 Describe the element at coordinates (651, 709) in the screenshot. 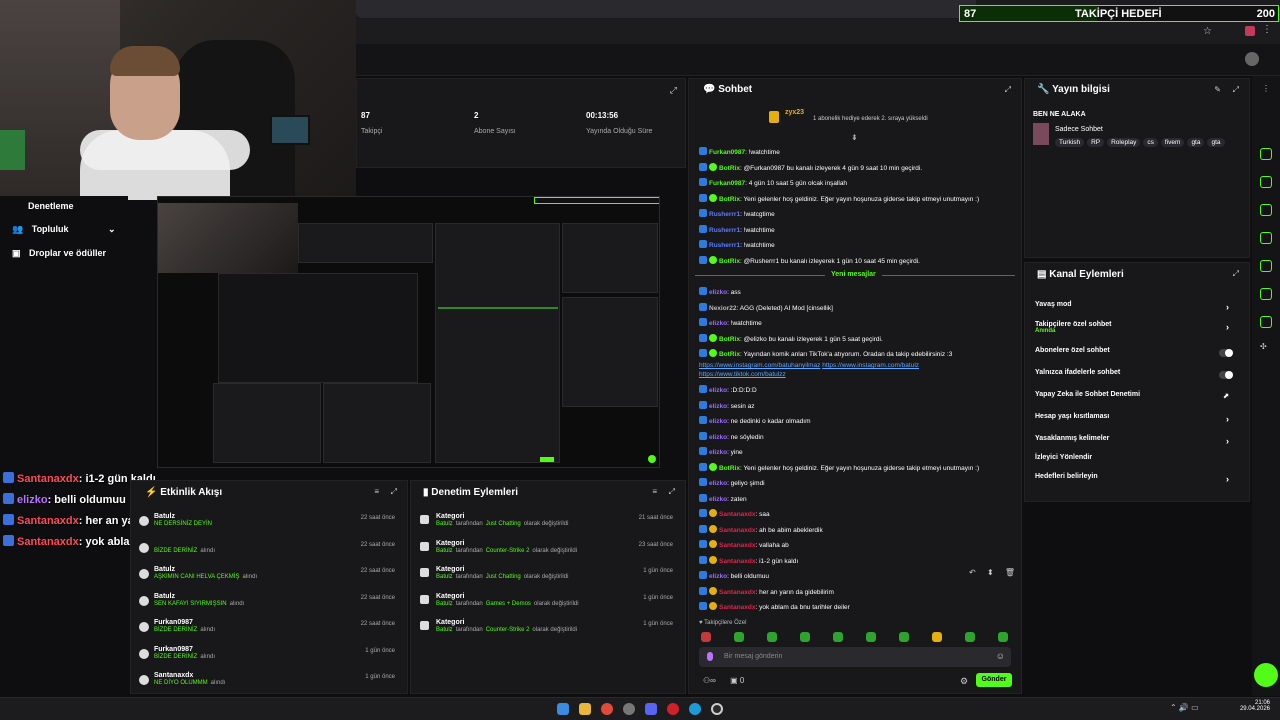

I see `discord-icon` at that location.